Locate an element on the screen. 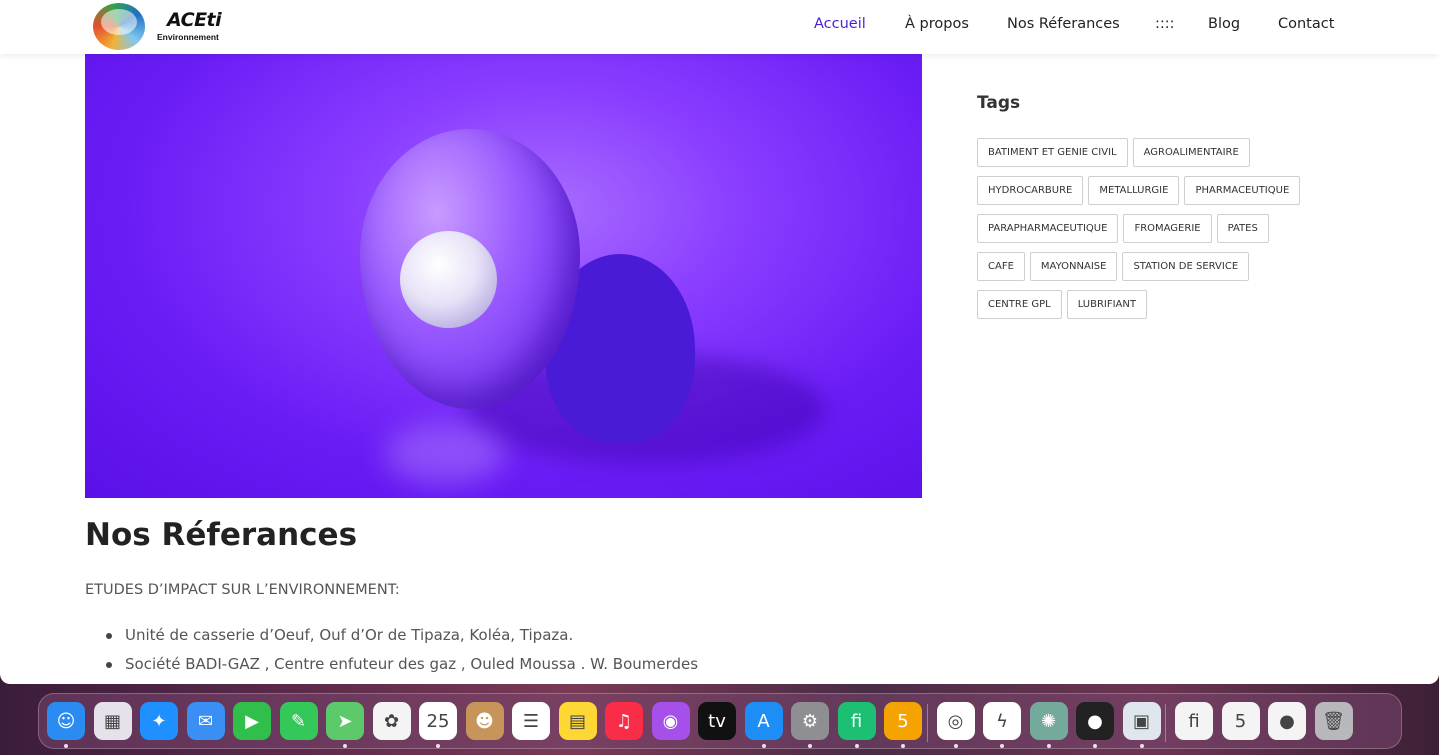  pin-ball is located at coordinates (448, 279).